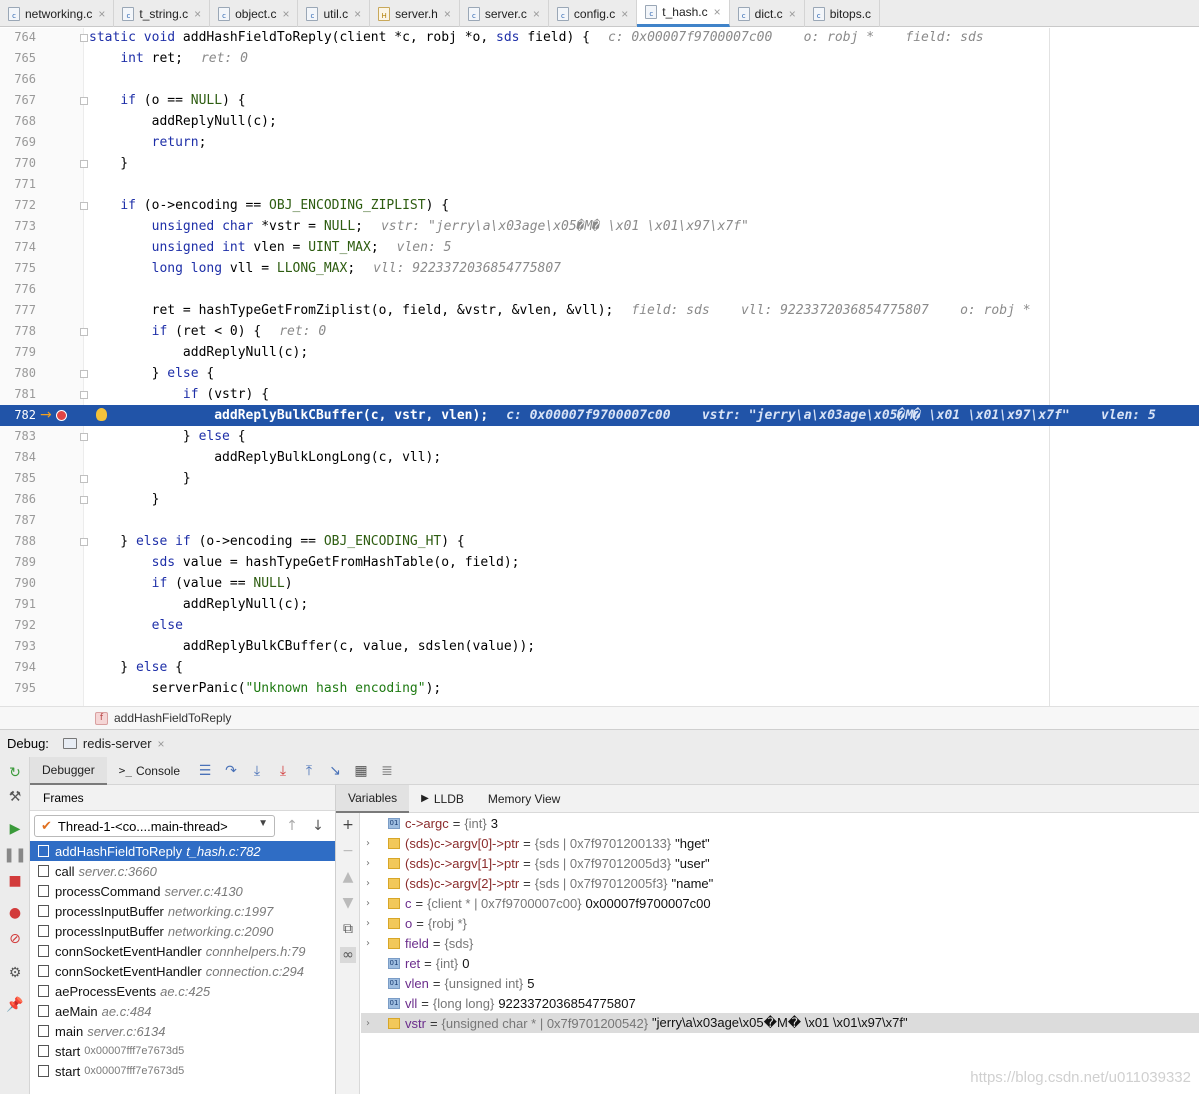  Describe the element at coordinates (309, 771) in the screenshot. I see `step-out-icon: ⤒` at that location.